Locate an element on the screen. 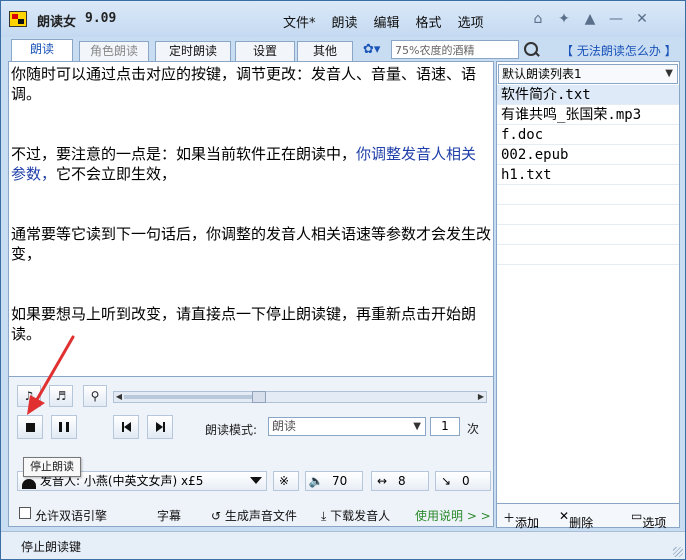  pause-button is located at coordinates (64, 427).